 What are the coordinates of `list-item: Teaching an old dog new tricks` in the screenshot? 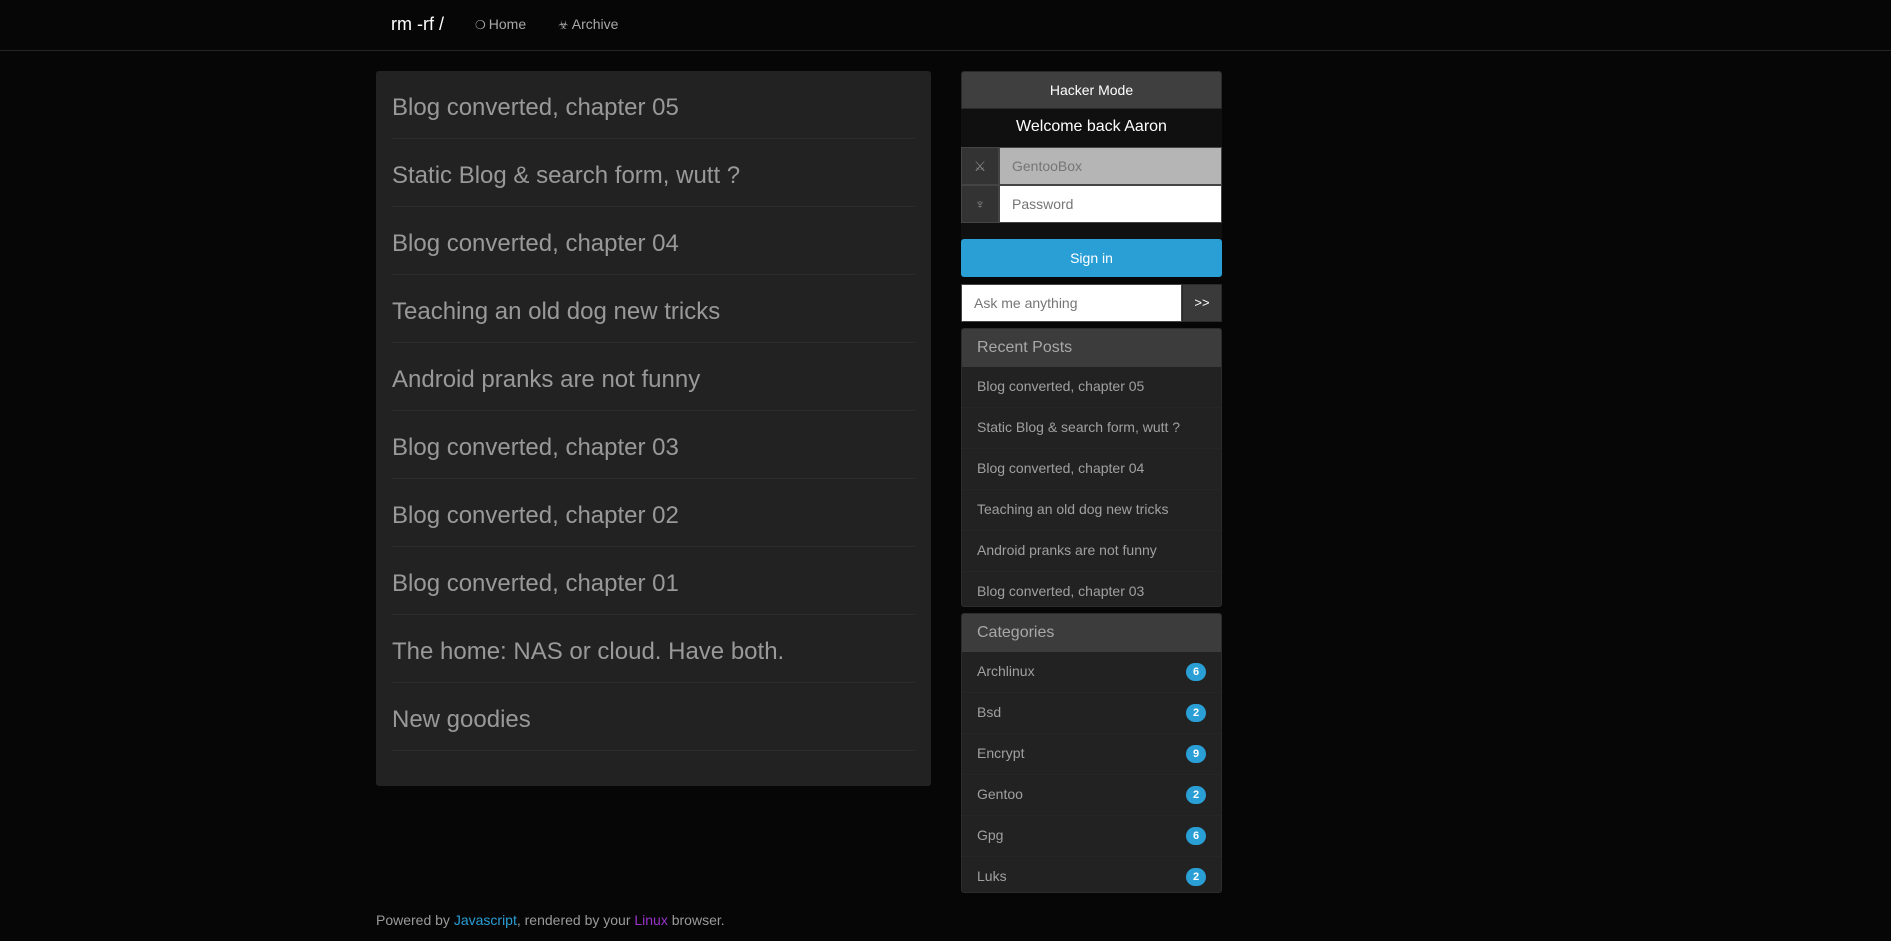 It's located at (1091, 509).